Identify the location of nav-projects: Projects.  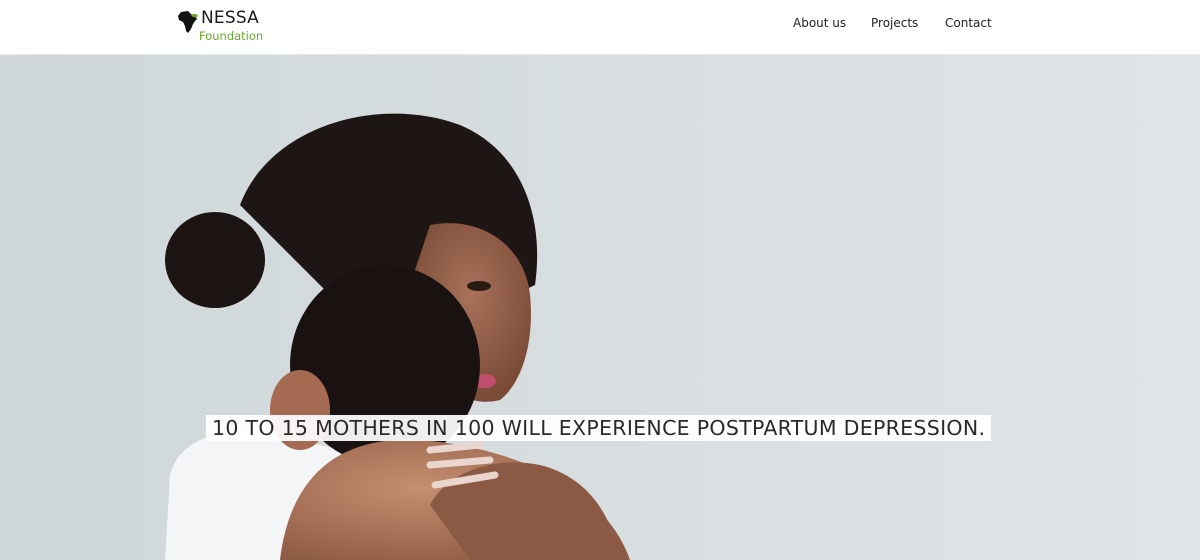
(894, 23).